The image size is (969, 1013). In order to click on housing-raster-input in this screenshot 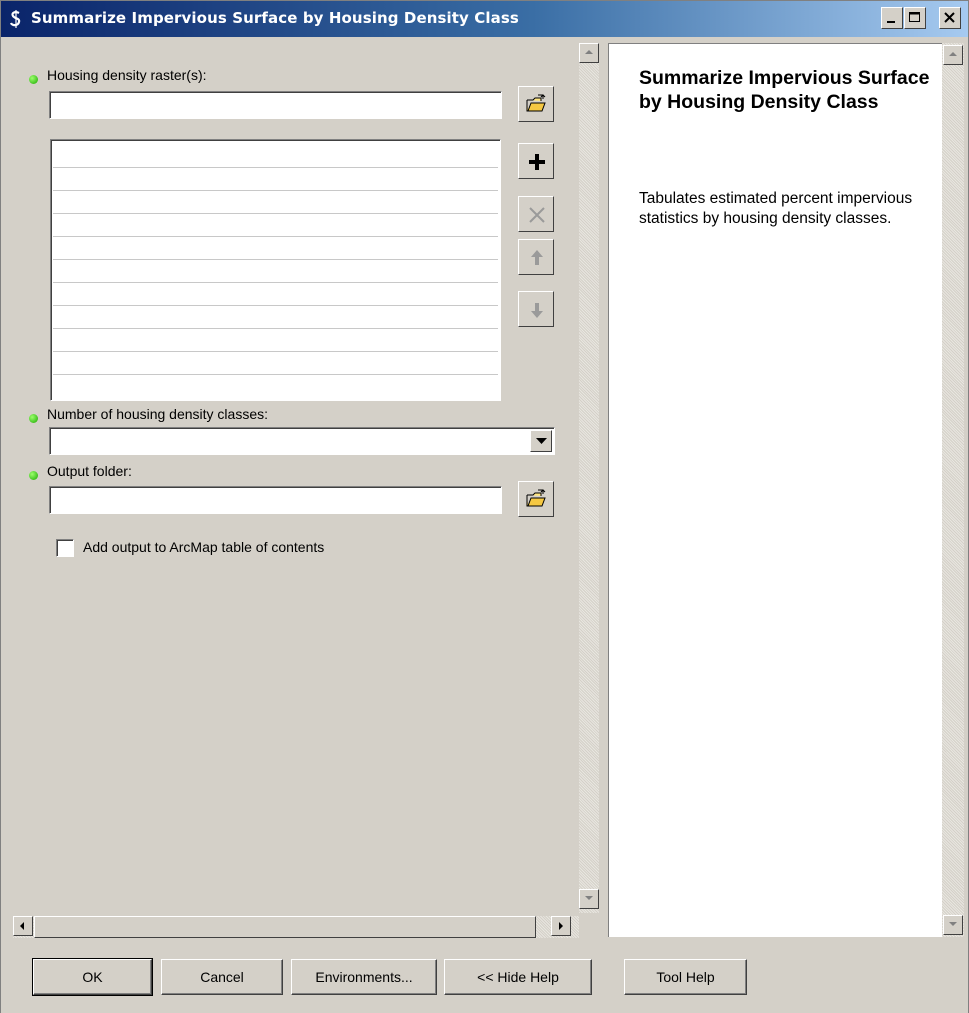, I will do `click(275, 105)`.